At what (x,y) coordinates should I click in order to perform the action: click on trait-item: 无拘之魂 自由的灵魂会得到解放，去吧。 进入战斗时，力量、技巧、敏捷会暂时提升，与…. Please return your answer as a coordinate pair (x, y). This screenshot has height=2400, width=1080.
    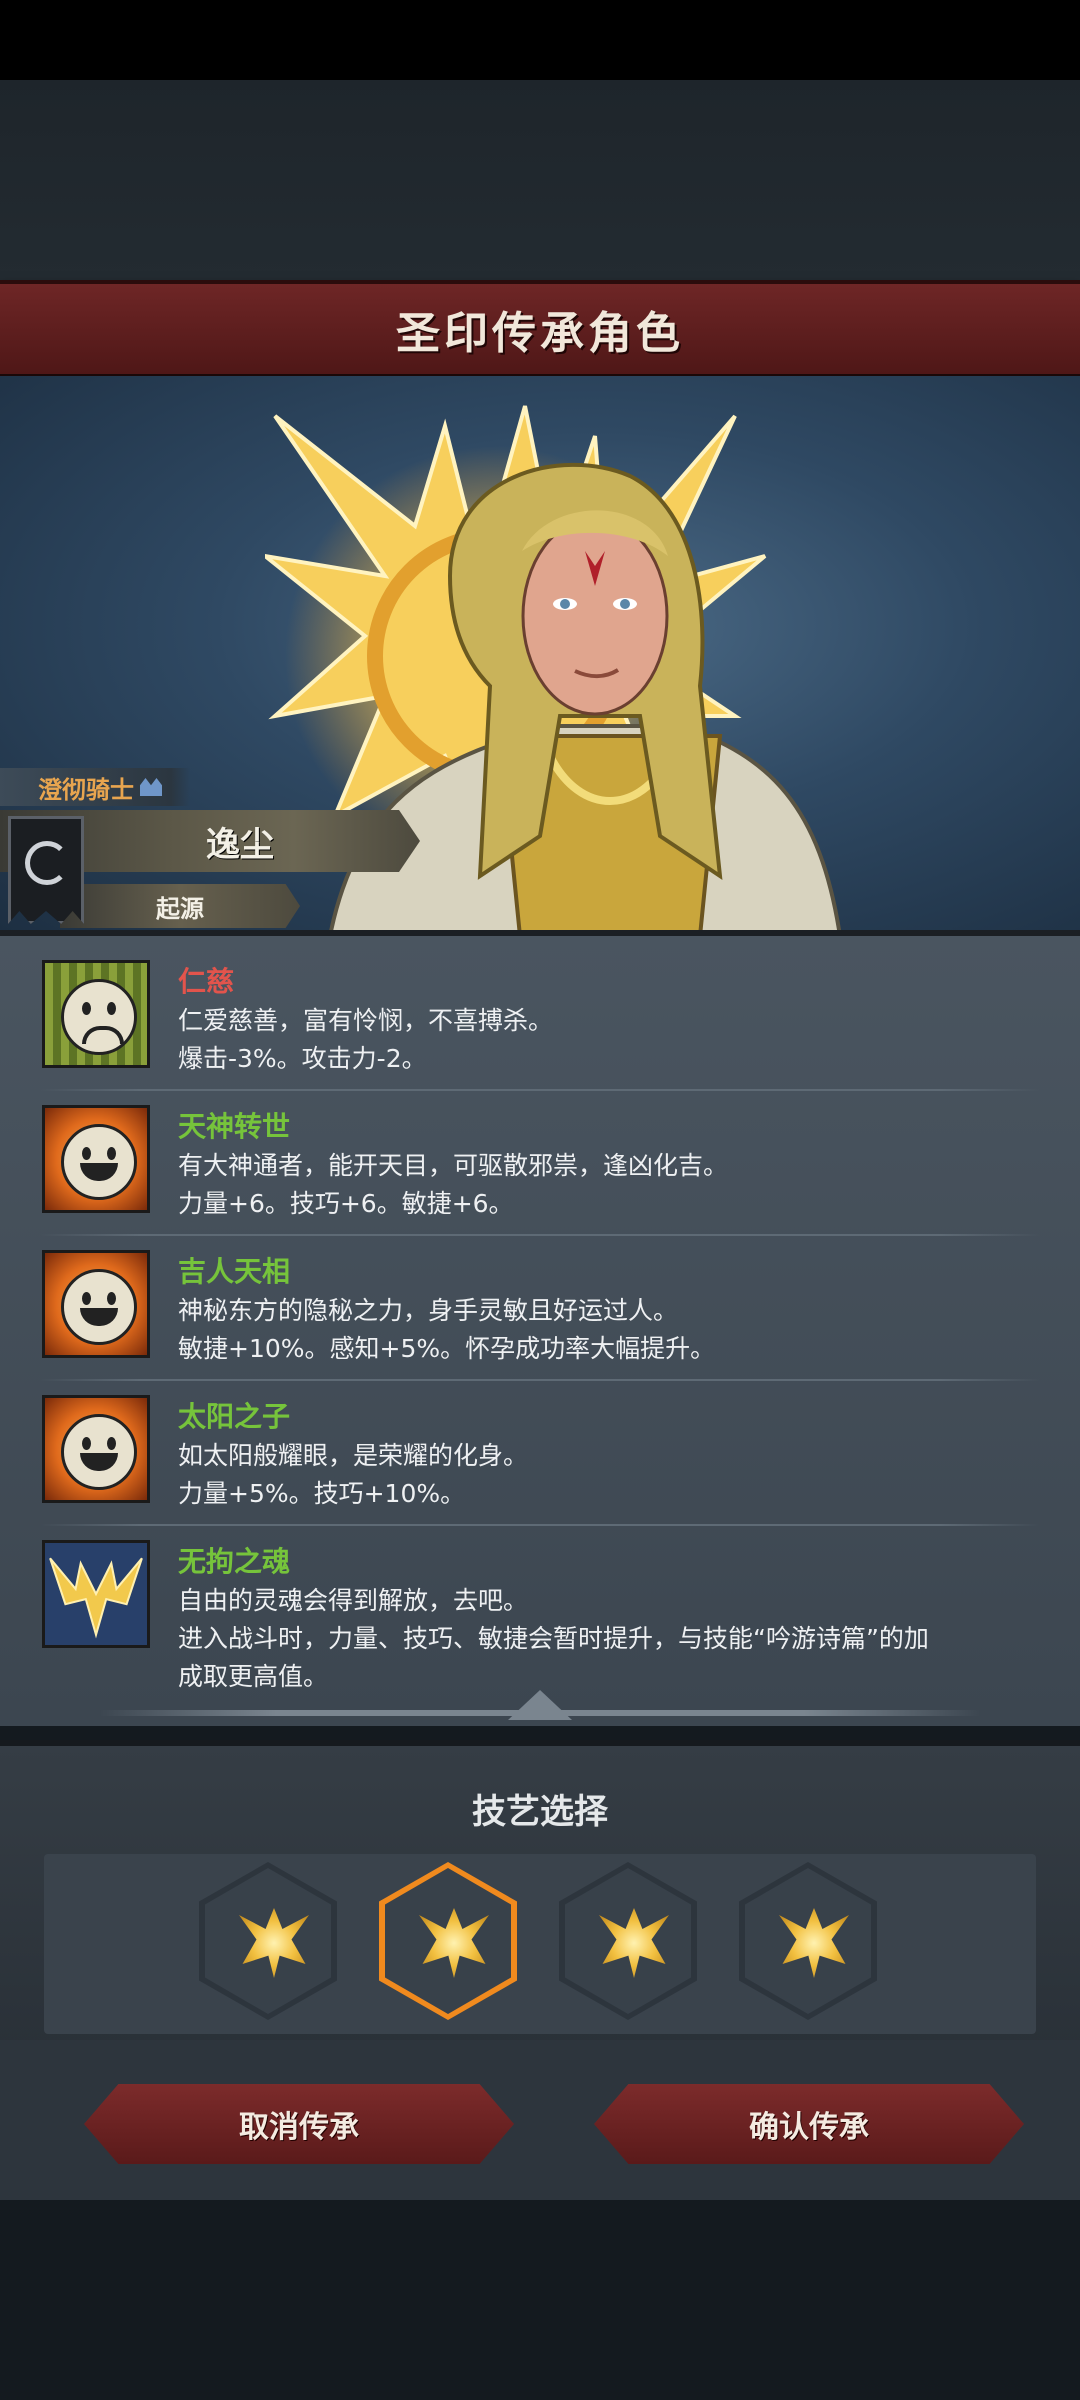
    Looking at the image, I should click on (540, 1621).